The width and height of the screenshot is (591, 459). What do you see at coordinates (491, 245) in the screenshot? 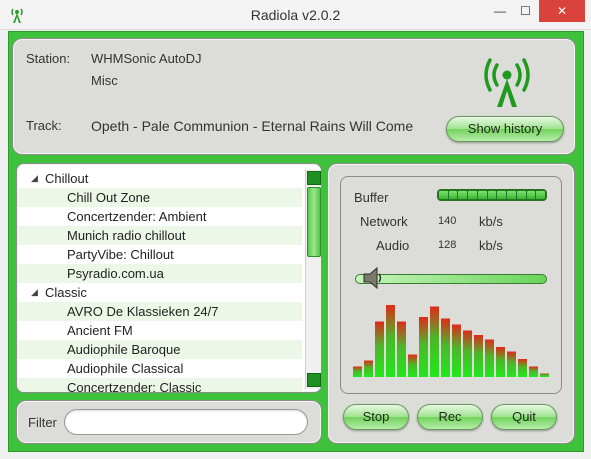
I see `audio-unit: kb/s` at bounding box center [491, 245].